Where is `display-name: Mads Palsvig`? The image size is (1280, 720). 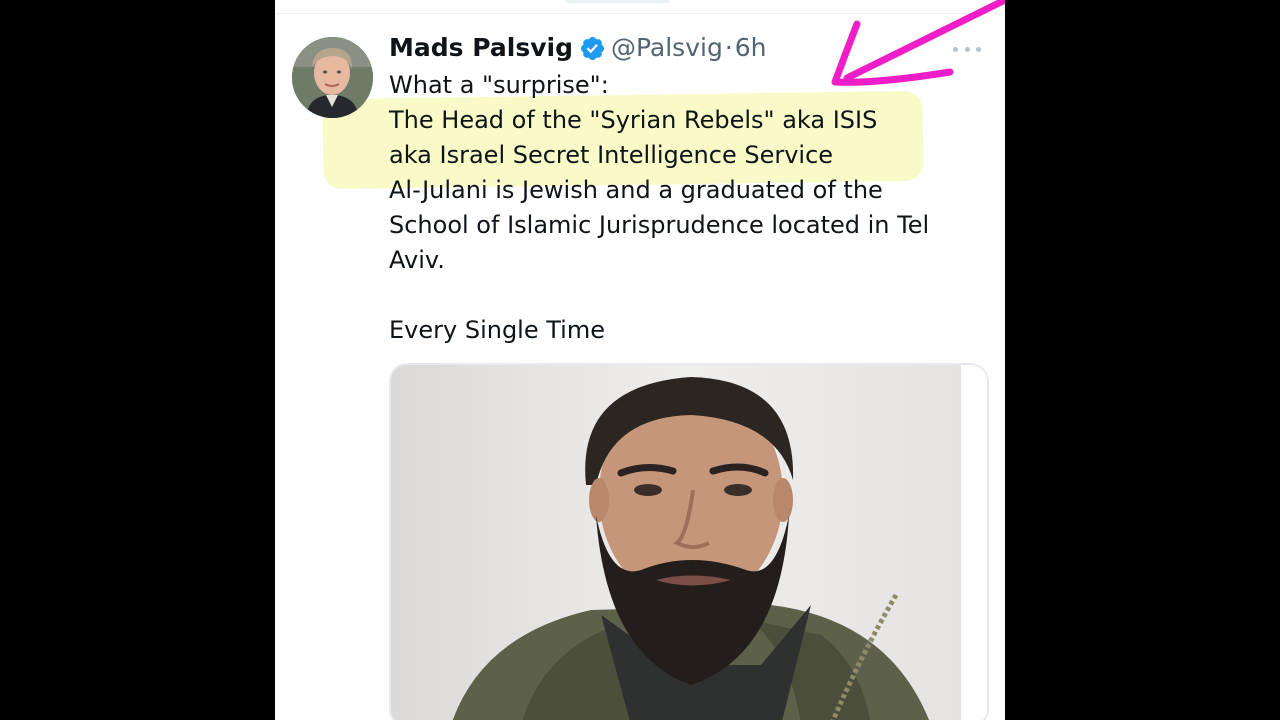 display-name: Mads Palsvig is located at coordinates (481, 48).